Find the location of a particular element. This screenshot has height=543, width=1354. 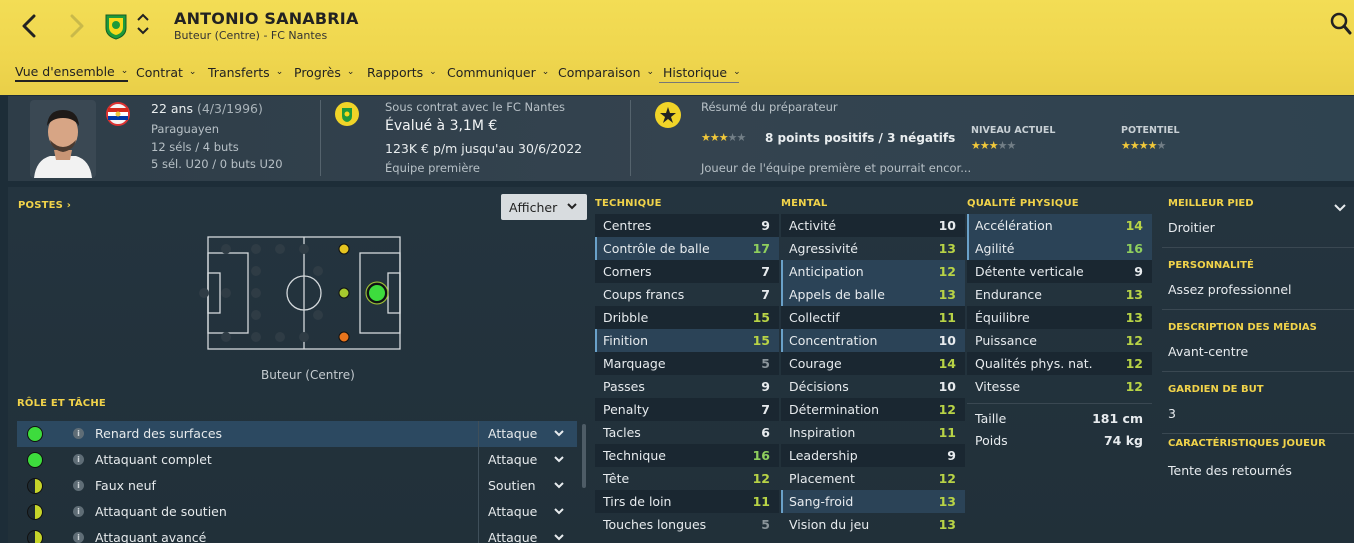

role-row: i Attaquant avancé Attaque is located at coordinates (297, 534).